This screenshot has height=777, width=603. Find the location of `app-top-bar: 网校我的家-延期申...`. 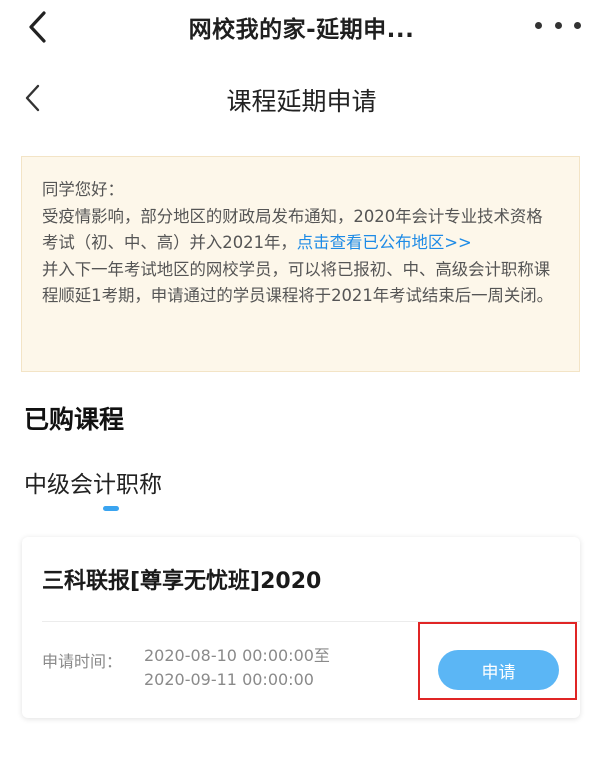

app-top-bar: 网校我的家-延期申... is located at coordinates (301, 29).